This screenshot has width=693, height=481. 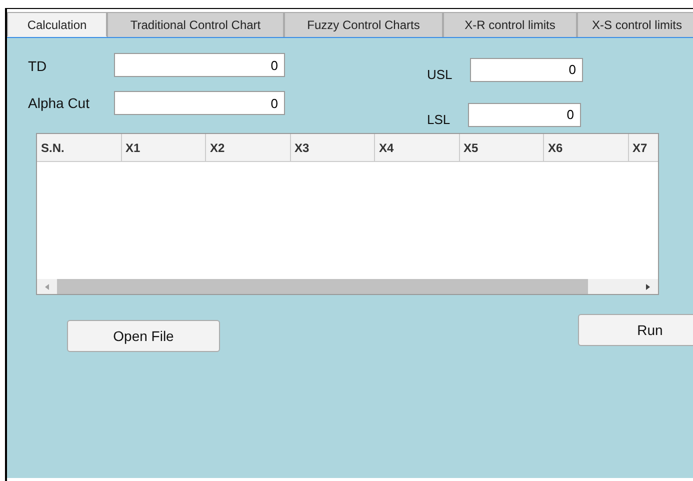 What do you see at coordinates (643, 147) in the screenshot?
I see `column-header: X7` at bounding box center [643, 147].